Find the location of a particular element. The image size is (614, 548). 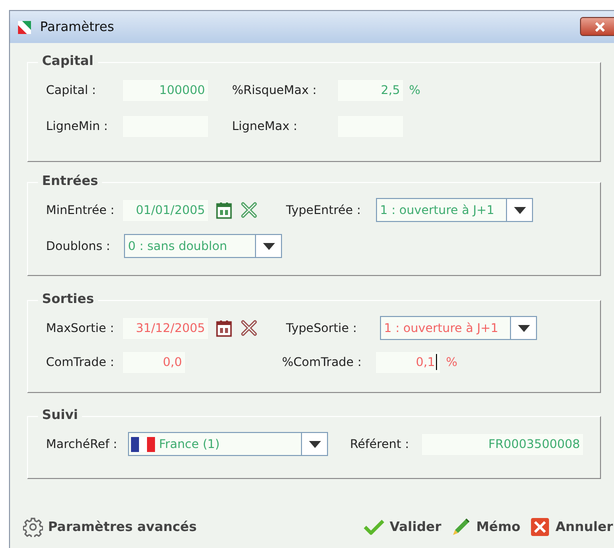

advanced-settings-button: Paramètres avancés is located at coordinates (110, 527).